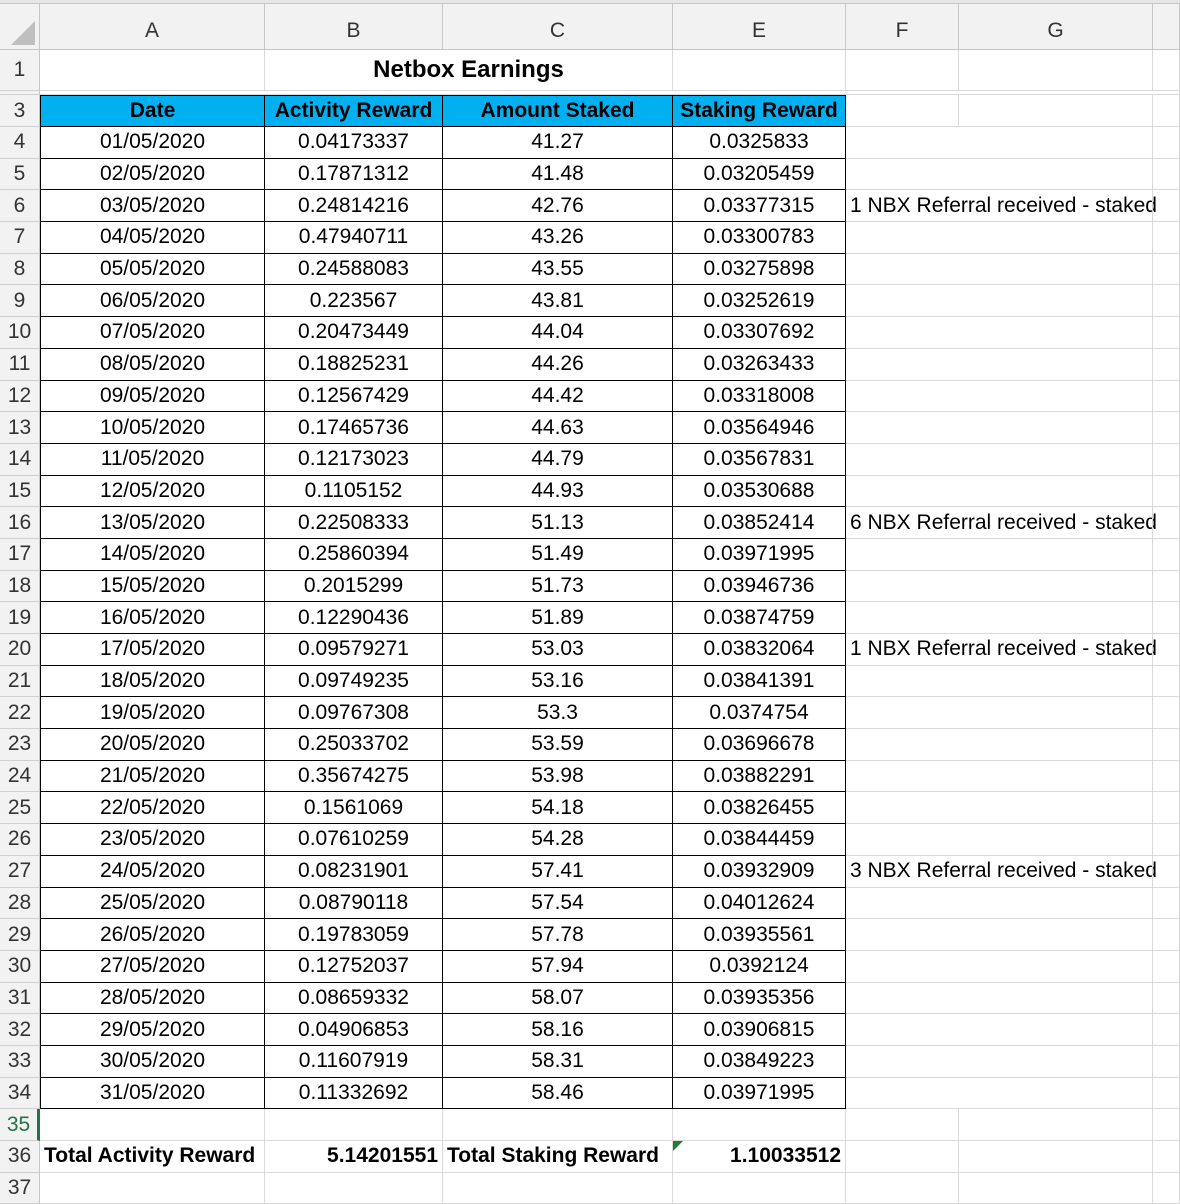 This screenshot has height=1204, width=1180. Describe the element at coordinates (558, 776) in the screenshot. I see `amount-staked-cell: 53.98` at that location.